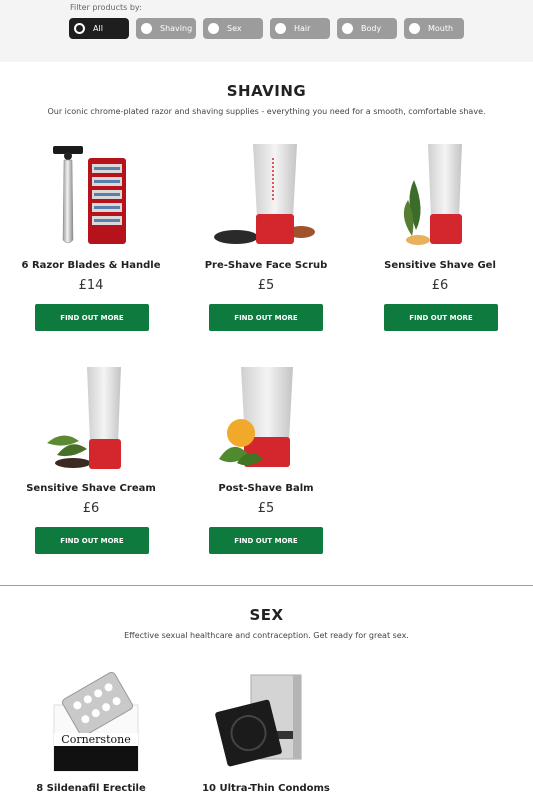 This screenshot has width=533, height=800. I want to click on razor-blades-image, so click(92, 195).